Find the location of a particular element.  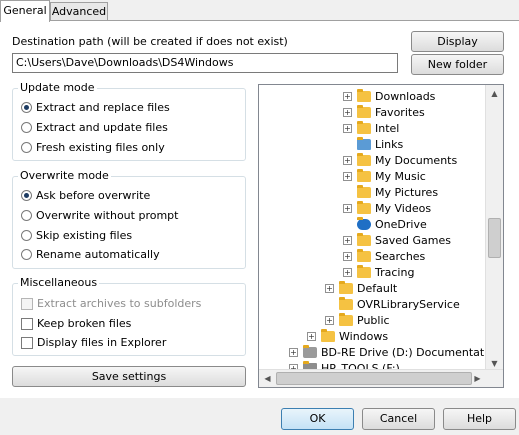

tree-item-intel: + Intel is located at coordinates (371, 128).